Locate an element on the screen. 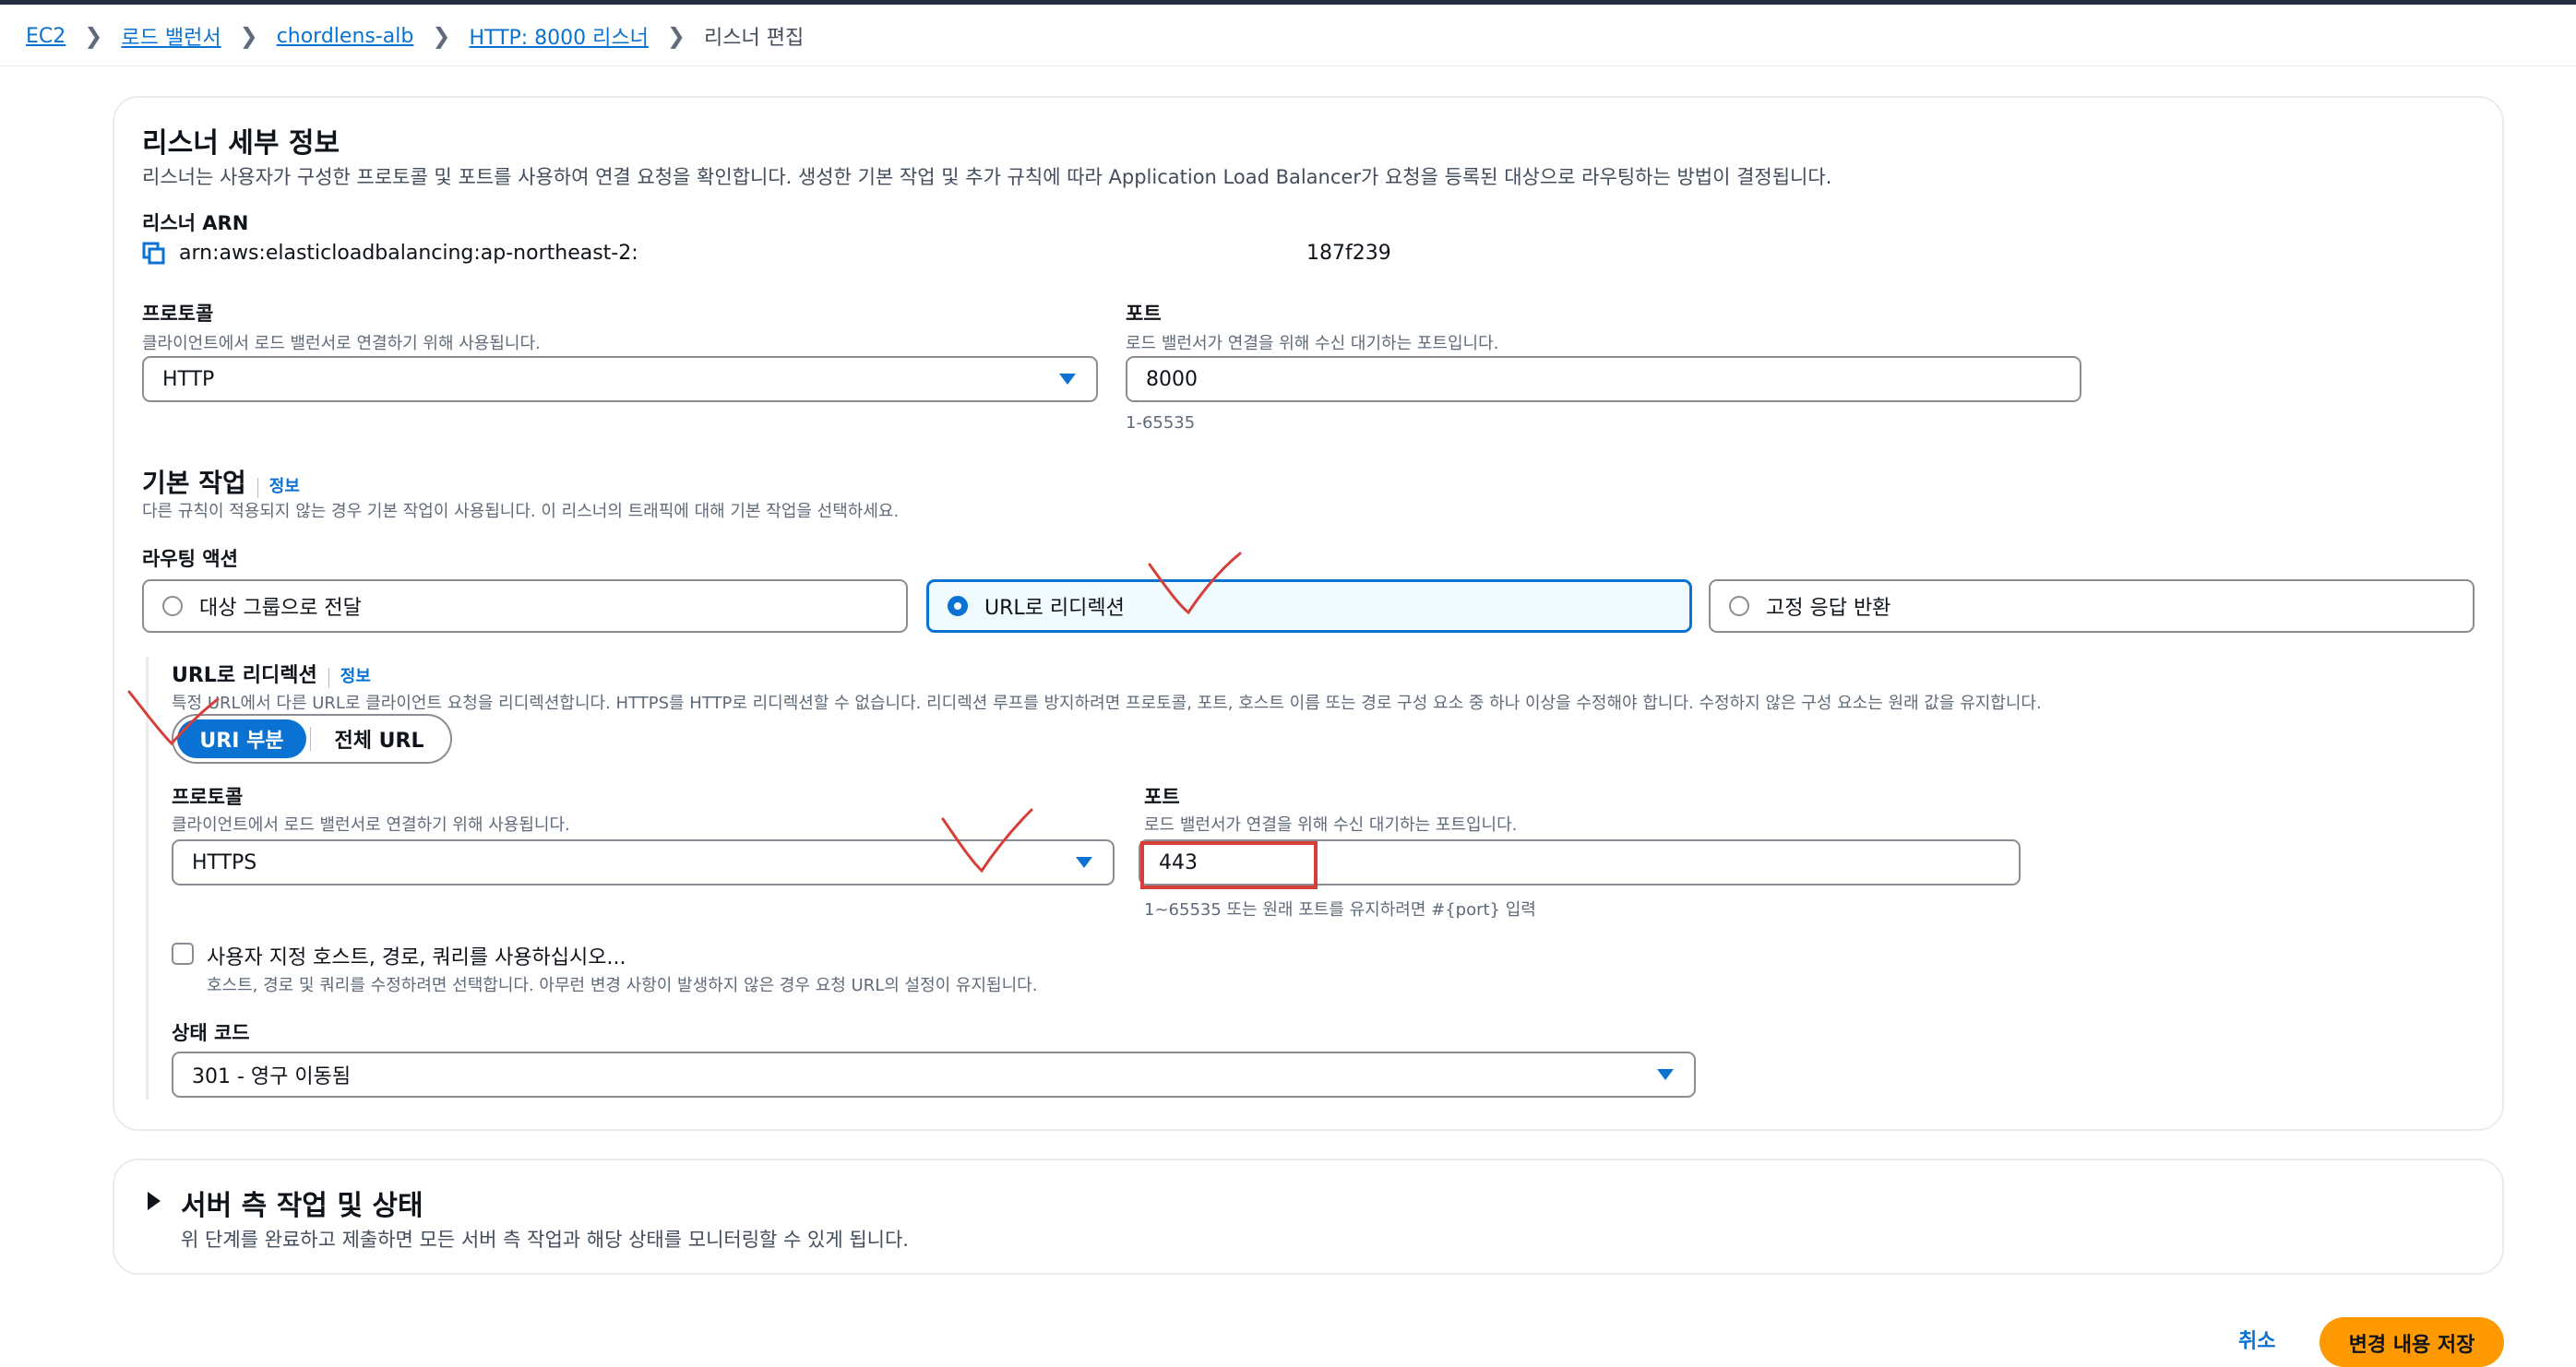 This screenshot has width=2576, height=1367. annotation-checkmarks is located at coordinates (684, 713).